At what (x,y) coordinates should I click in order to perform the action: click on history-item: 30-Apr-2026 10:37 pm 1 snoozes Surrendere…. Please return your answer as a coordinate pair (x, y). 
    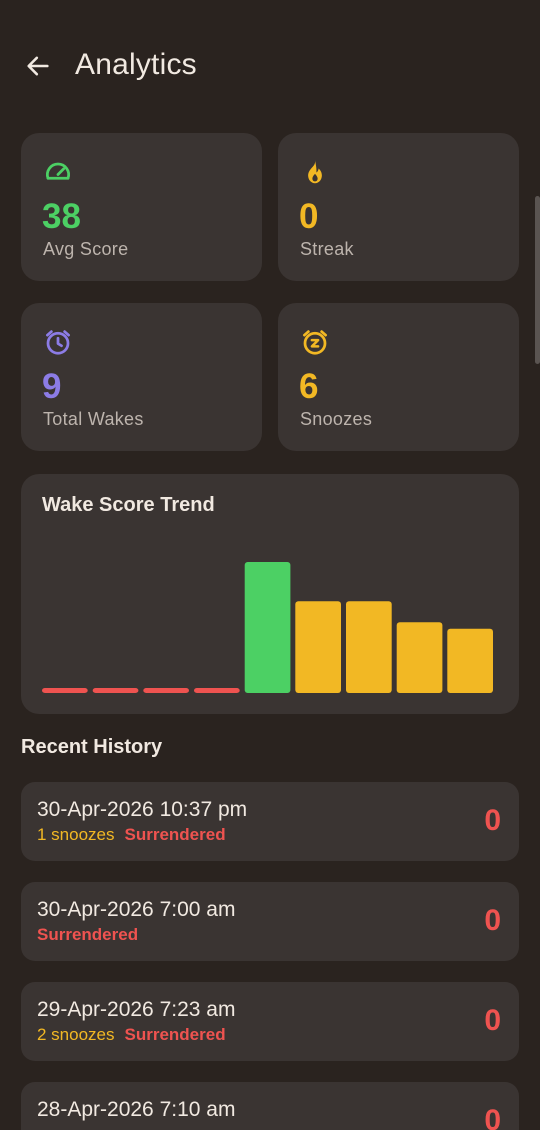
    Looking at the image, I should click on (270, 821).